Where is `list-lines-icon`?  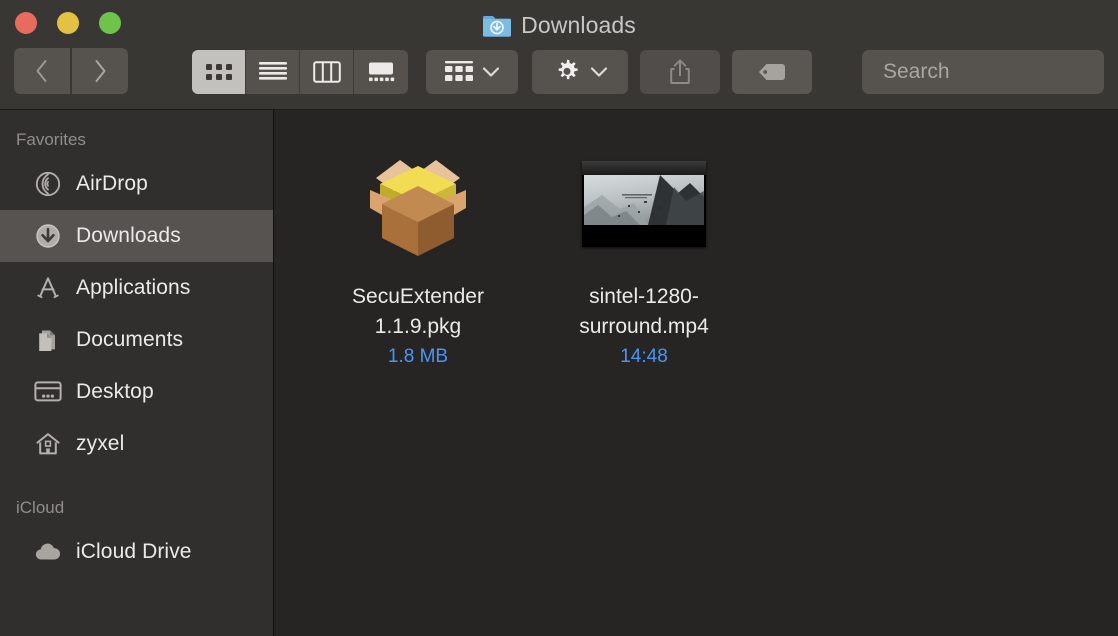 list-lines-icon is located at coordinates (272, 71).